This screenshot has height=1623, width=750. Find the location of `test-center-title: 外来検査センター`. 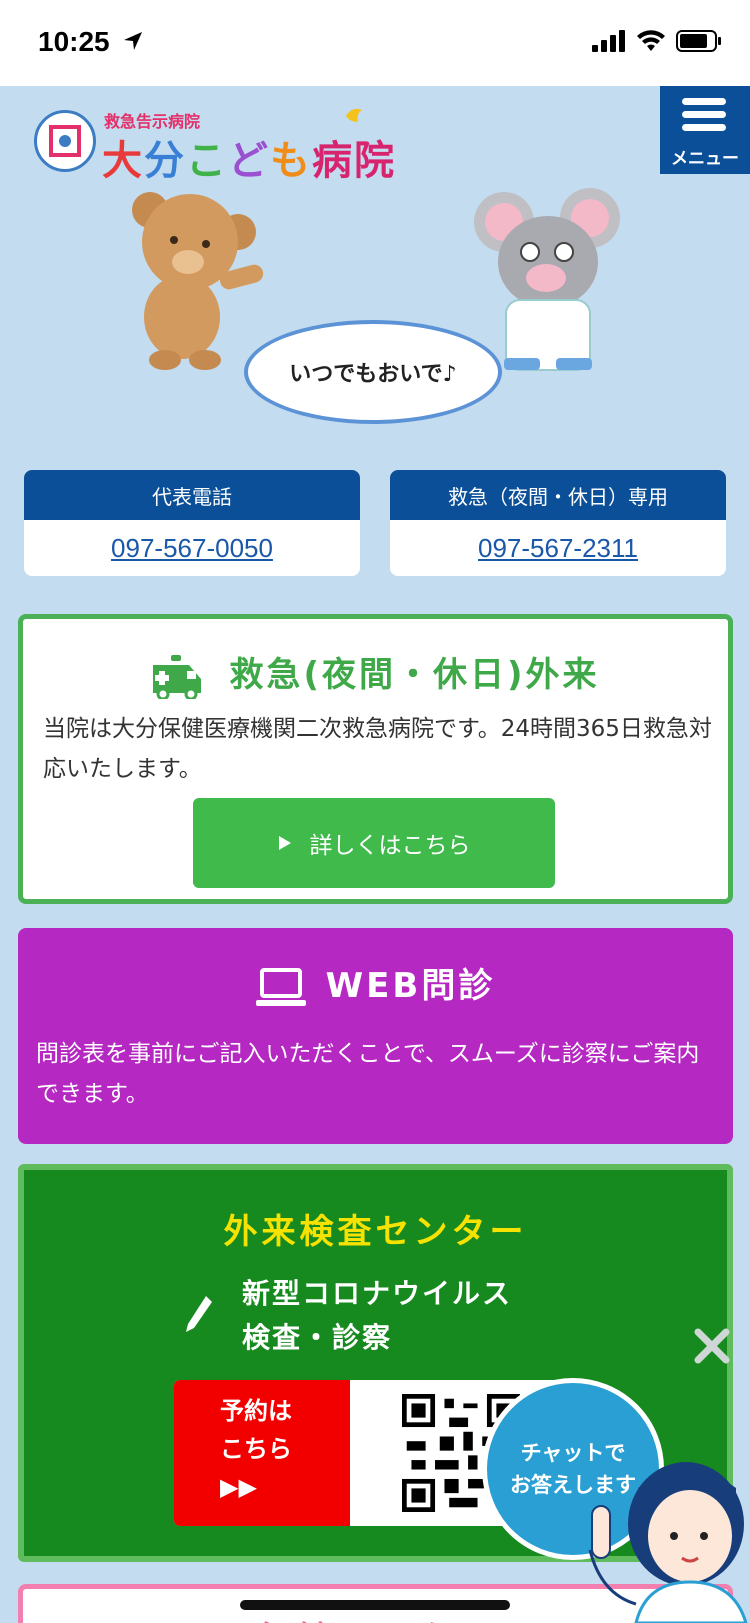

test-center-title: 外来検査センター is located at coordinates (375, 1232).